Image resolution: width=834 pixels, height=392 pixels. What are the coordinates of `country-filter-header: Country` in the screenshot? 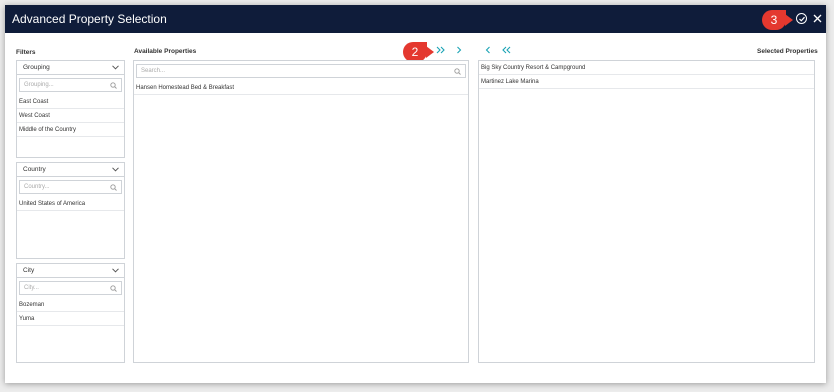 It's located at (70, 170).